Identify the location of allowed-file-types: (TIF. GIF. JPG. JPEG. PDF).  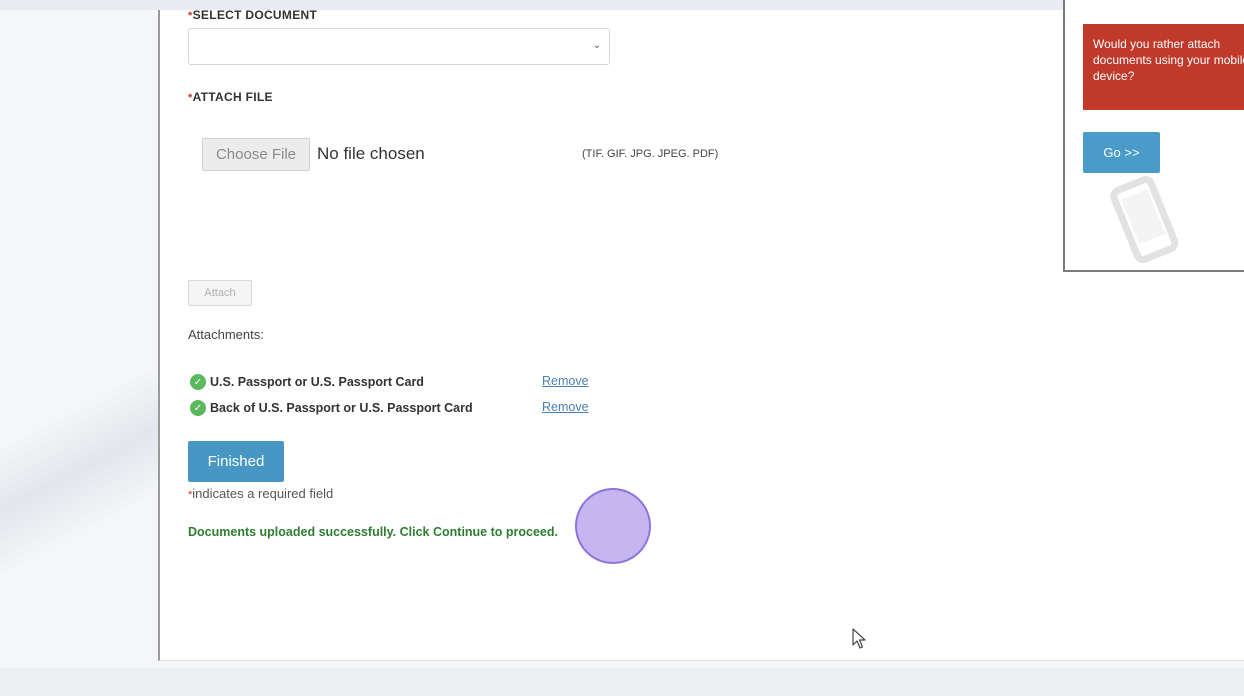
(650, 154).